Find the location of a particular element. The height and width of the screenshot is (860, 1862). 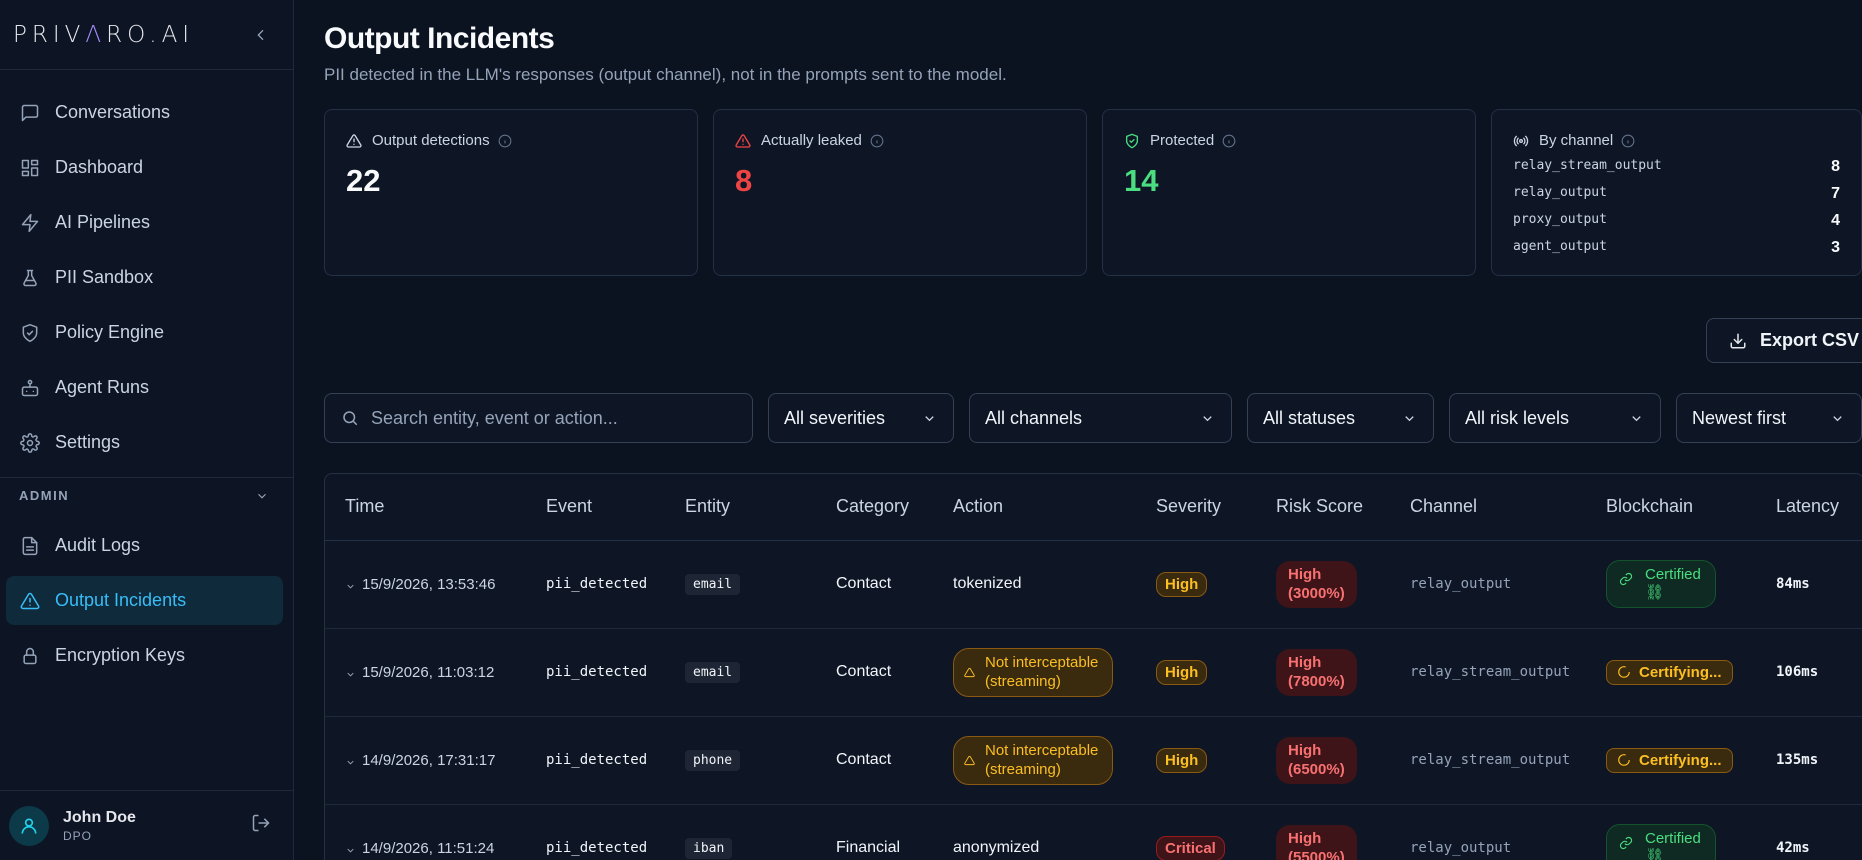

card-label: Actually leaked is located at coordinates (811, 140).